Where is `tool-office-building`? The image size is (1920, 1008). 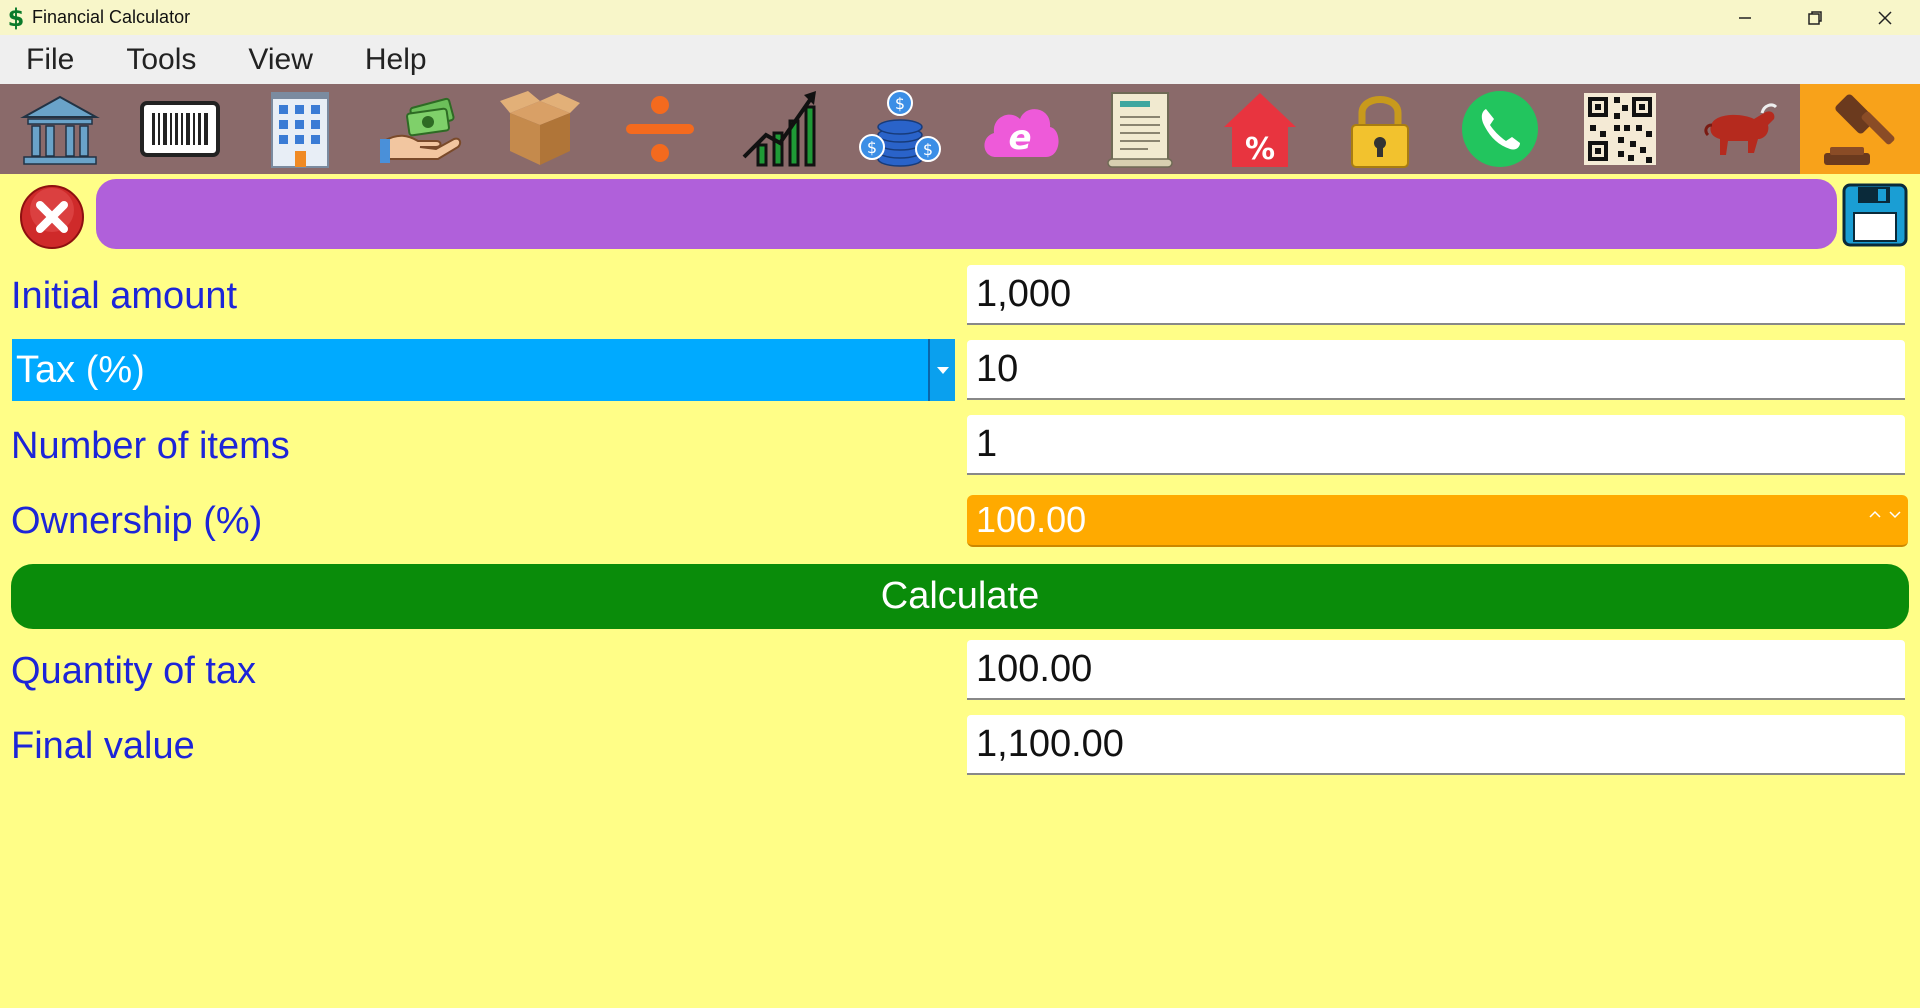 tool-office-building is located at coordinates (300, 129).